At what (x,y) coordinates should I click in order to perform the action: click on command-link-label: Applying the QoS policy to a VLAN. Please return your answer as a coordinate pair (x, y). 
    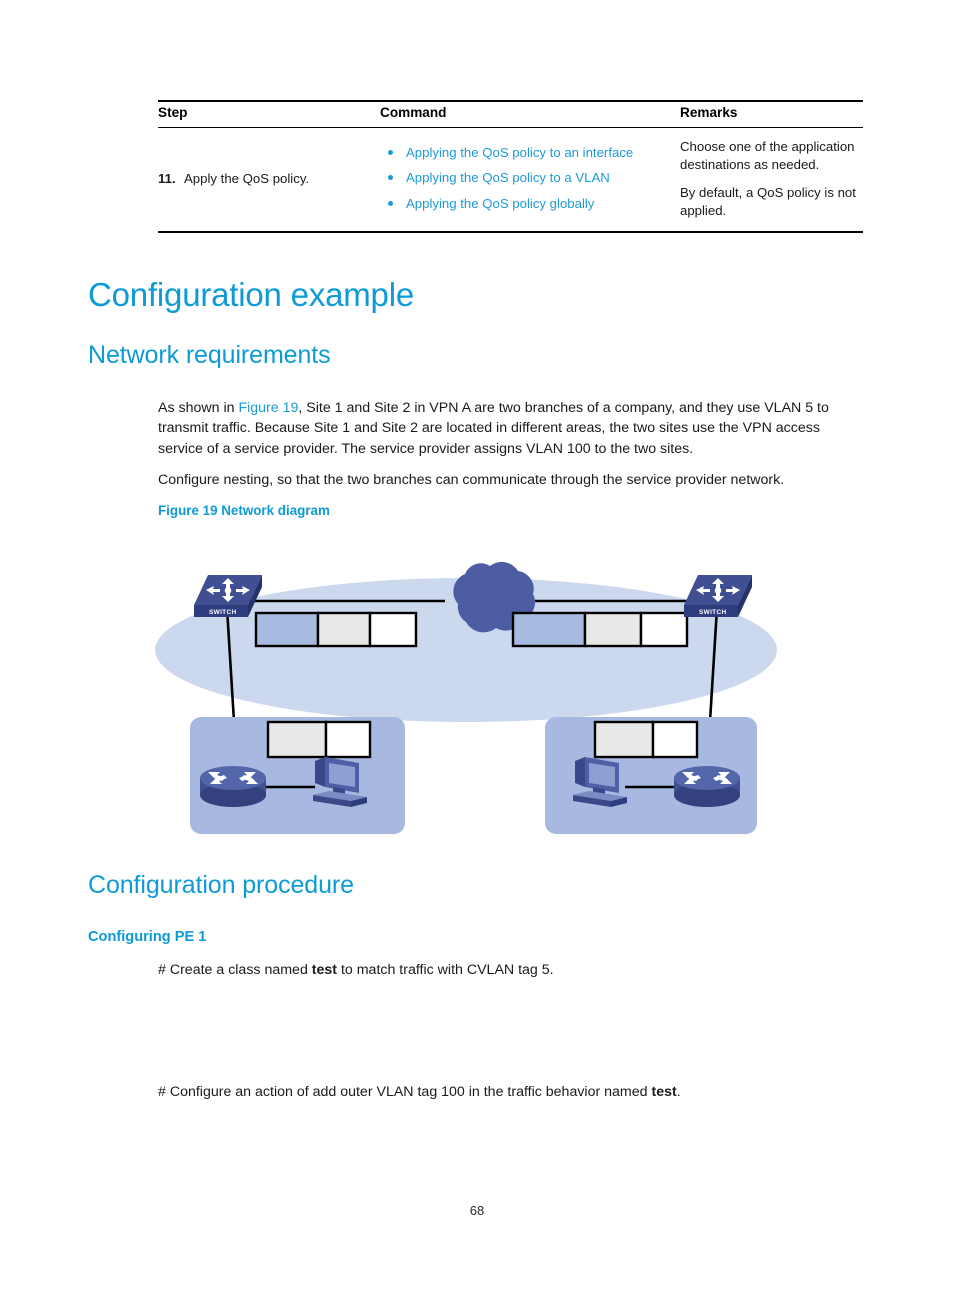
    Looking at the image, I should click on (508, 178).